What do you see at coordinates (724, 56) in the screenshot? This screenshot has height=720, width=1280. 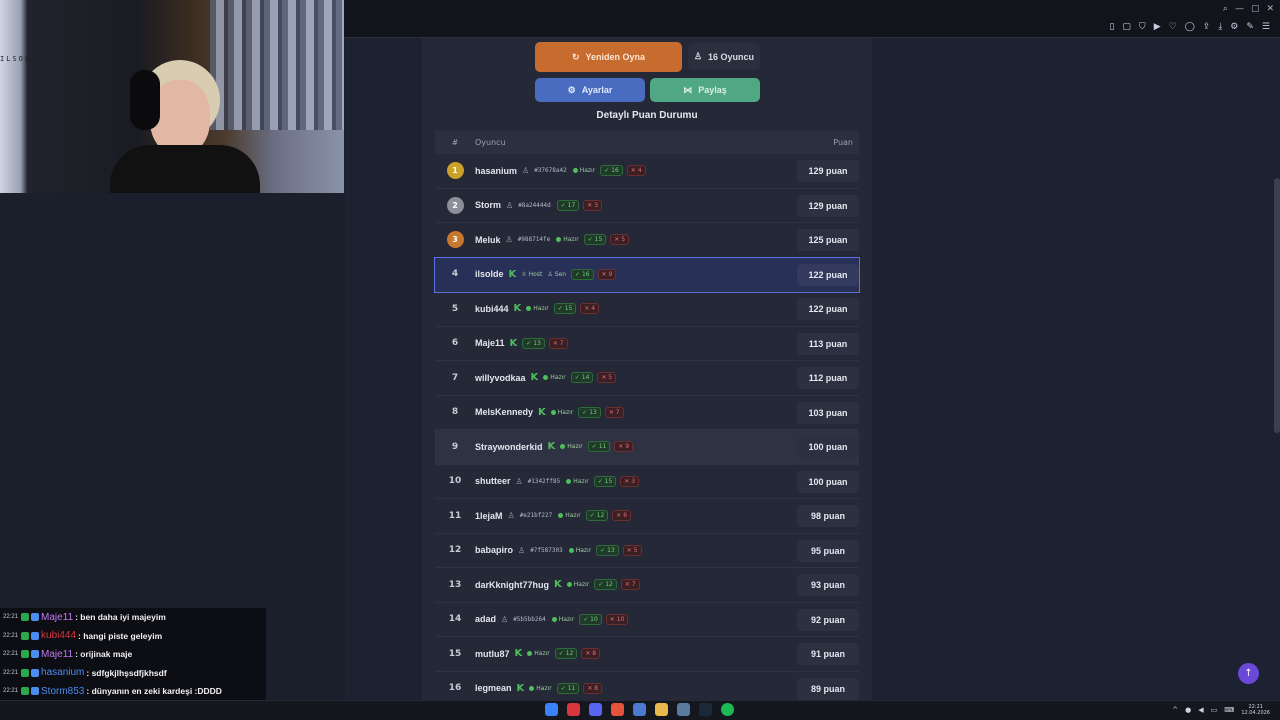 I see `players-count-button: ♙ 16 Oyuncu` at bounding box center [724, 56].